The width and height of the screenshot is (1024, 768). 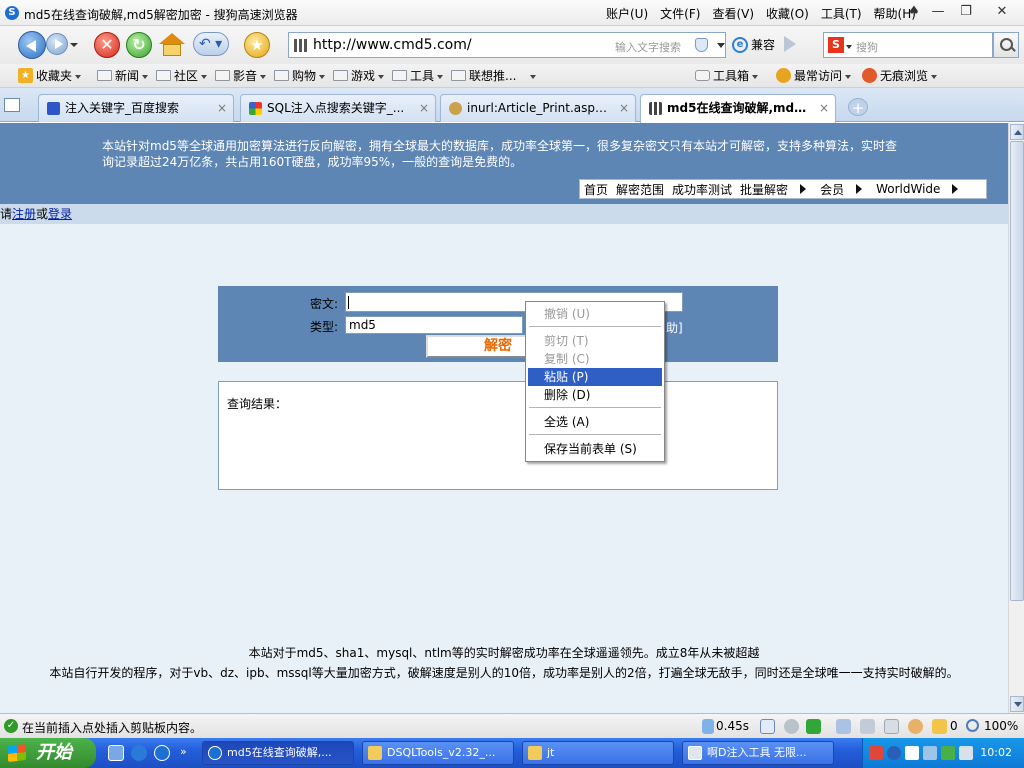 What do you see at coordinates (182, 76) in the screenshot?
I see `bookmark-folder-community: 社区` at bounding box center [182, 76].